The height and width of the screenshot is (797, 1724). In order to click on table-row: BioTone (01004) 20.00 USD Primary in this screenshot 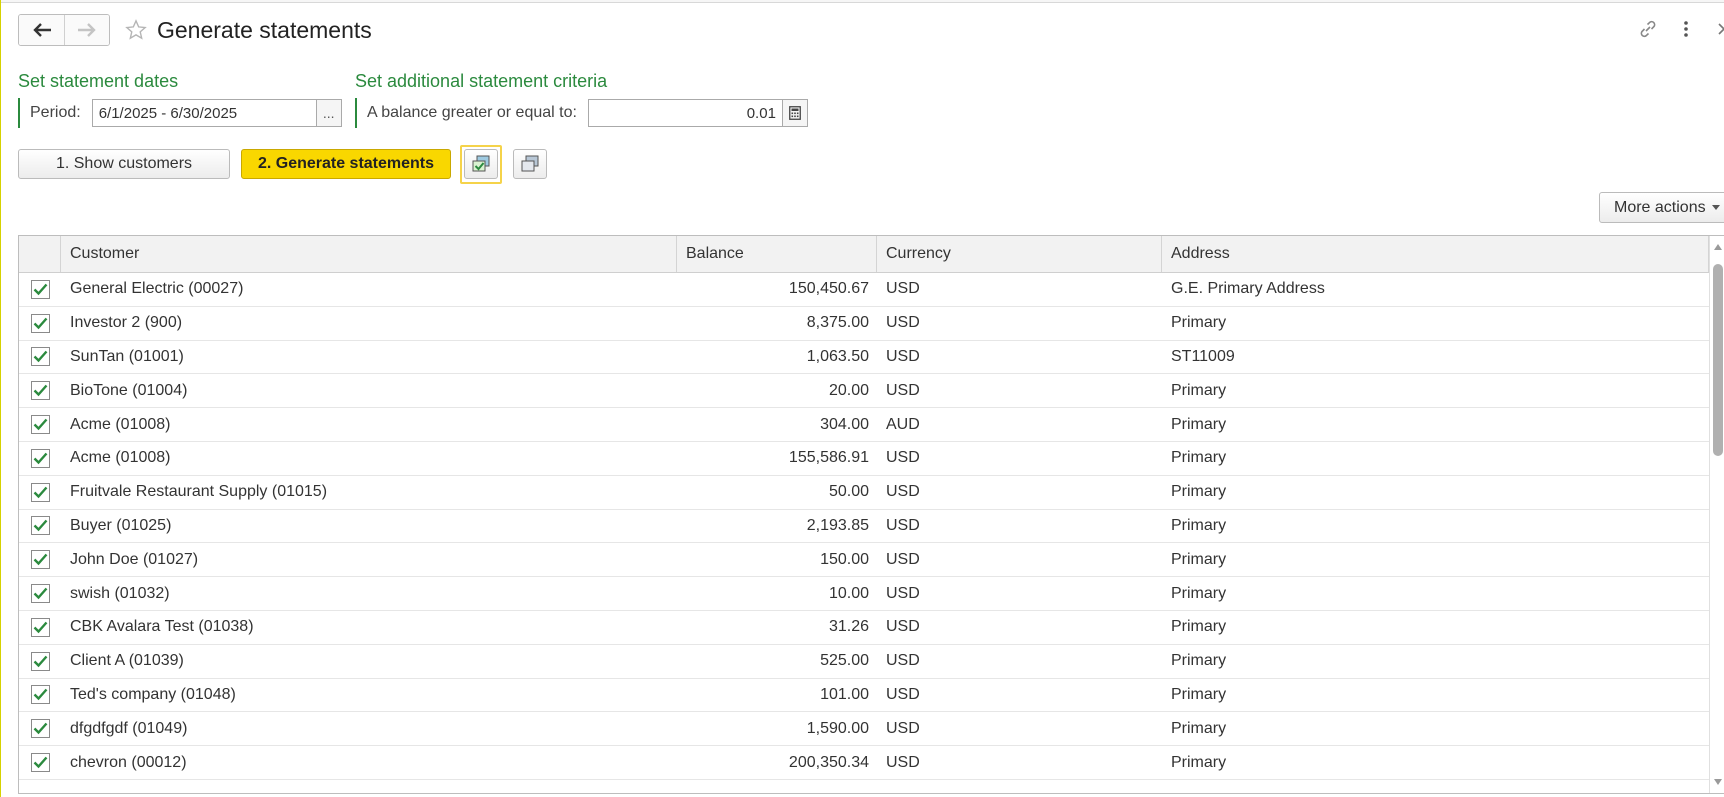, I will do `click(864, 391)`.